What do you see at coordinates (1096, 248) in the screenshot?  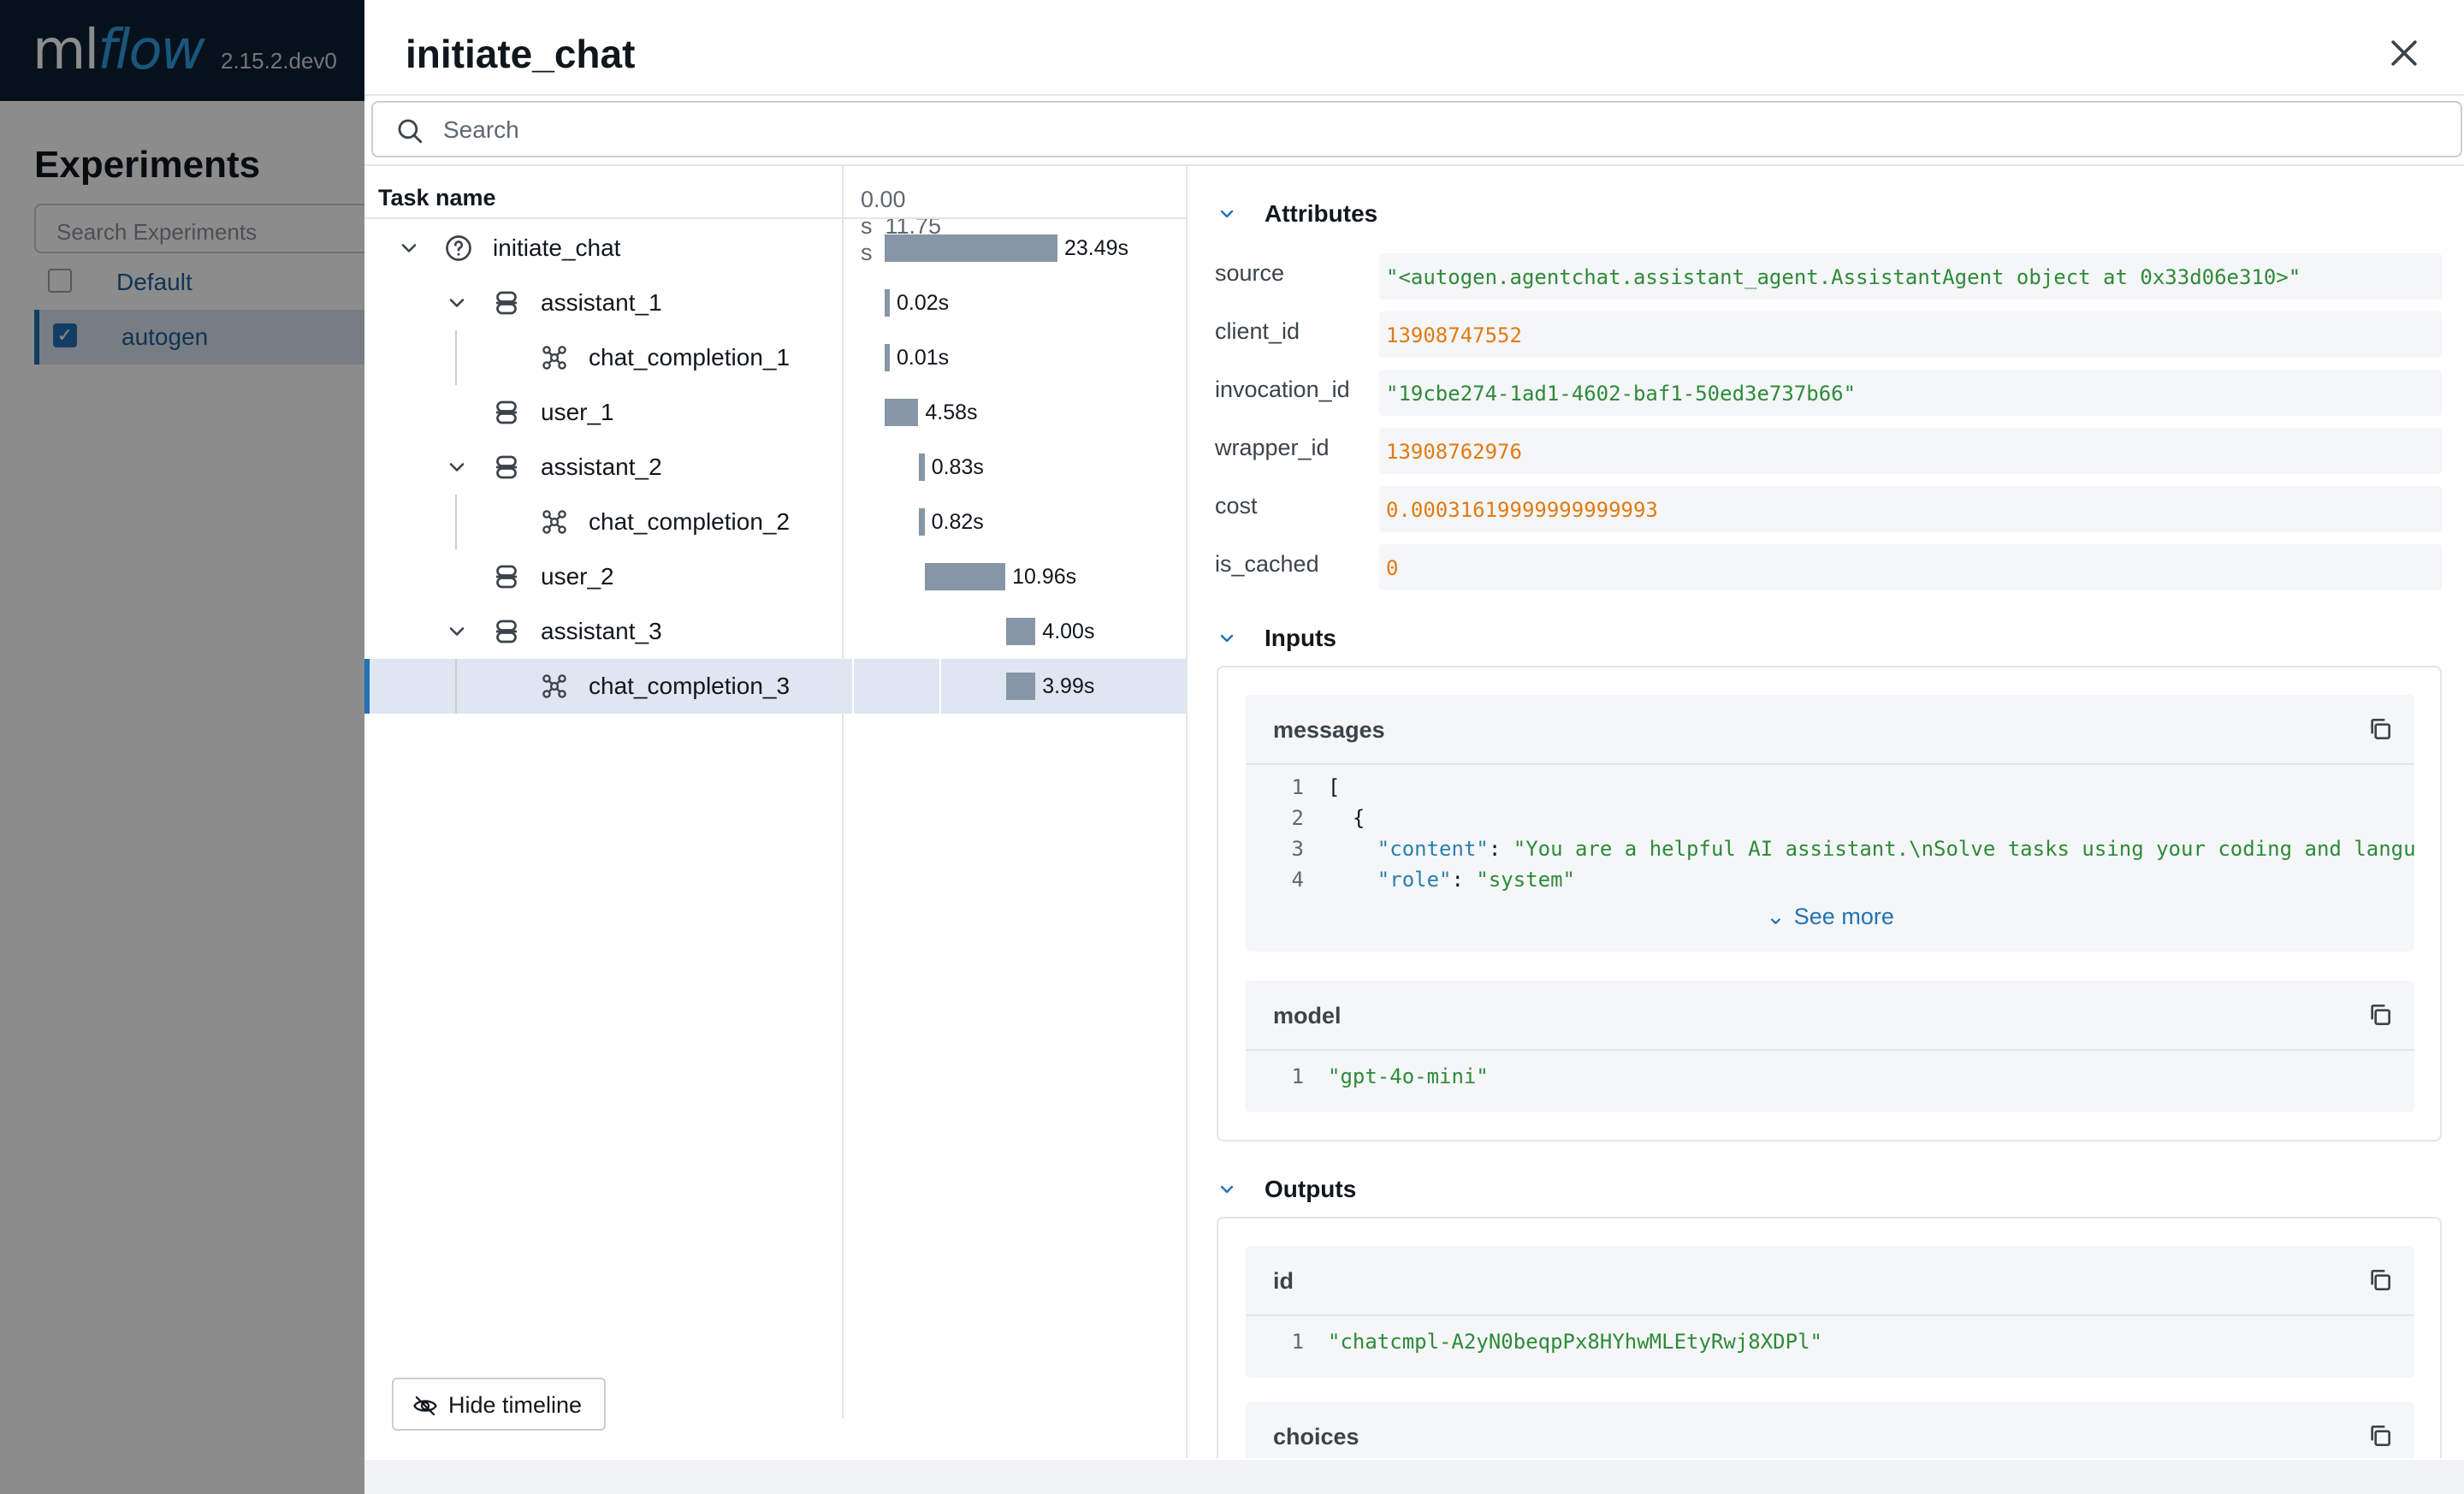 I see `span-duration: 23.49s` at bounding box center [1096, 248].